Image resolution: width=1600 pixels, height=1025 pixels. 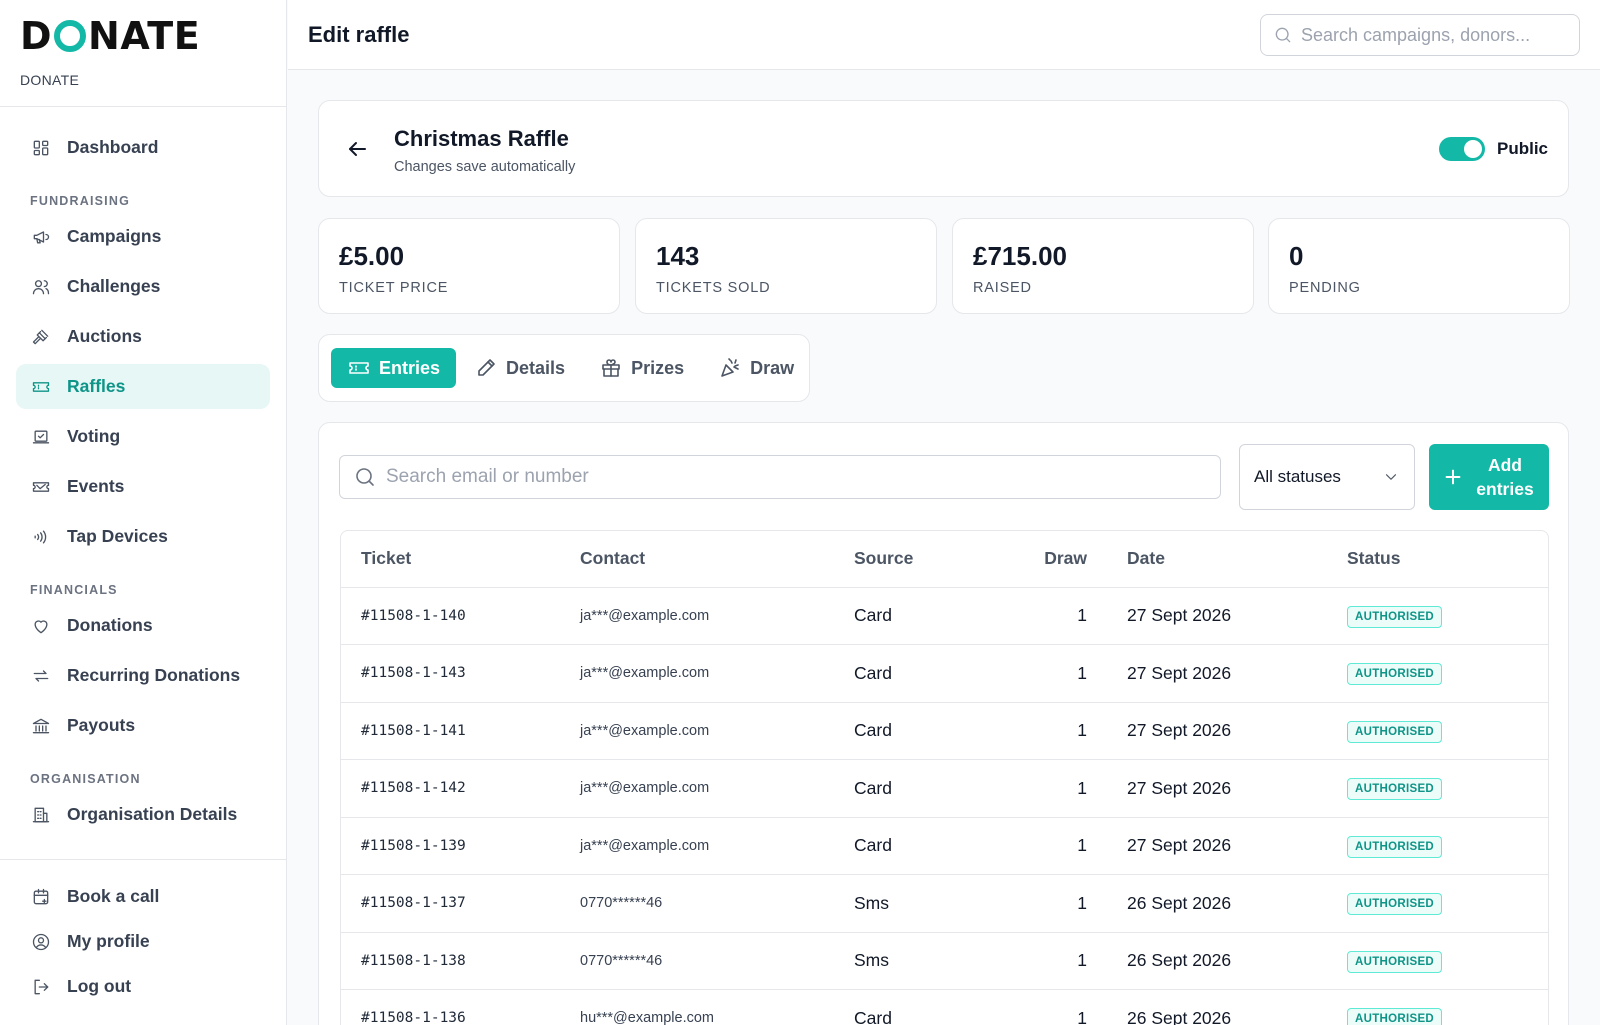 What do you see at coordinates (114, 286) in the screenshot?
I see `sidebar-item-label: Challenges` at bounding box center [114, 286].